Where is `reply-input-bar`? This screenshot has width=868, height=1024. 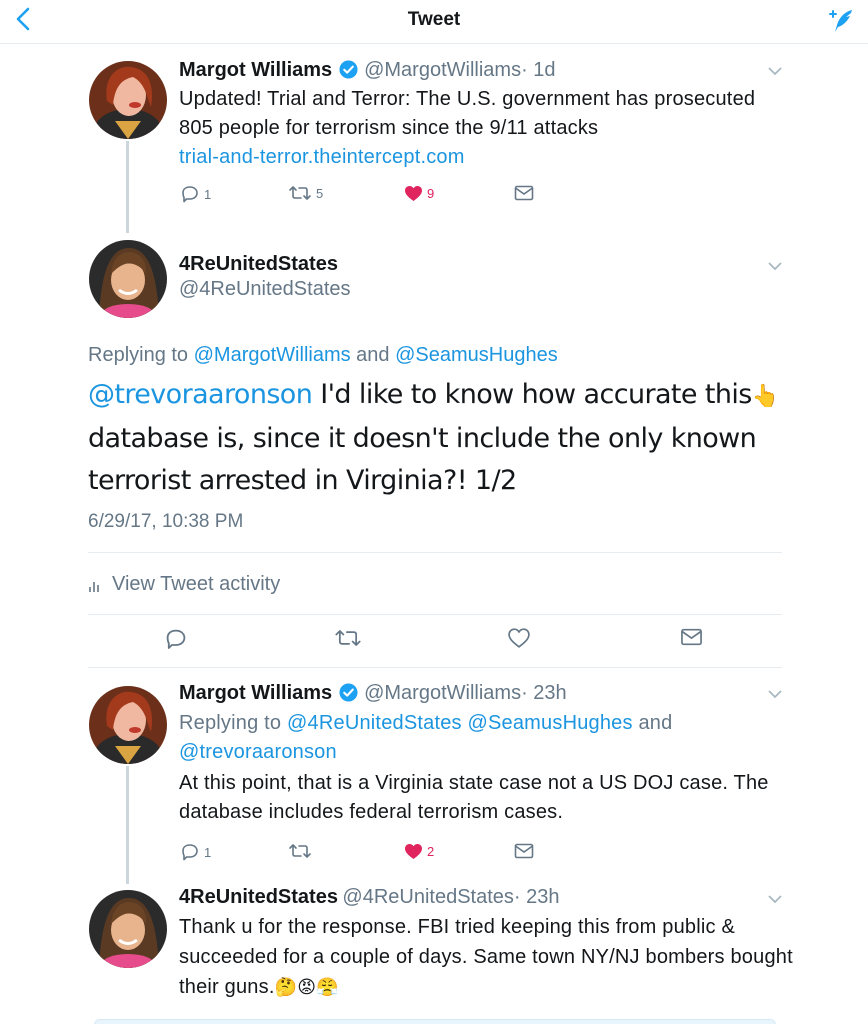
reply-input-bar is located at coordinates (435, 1021).